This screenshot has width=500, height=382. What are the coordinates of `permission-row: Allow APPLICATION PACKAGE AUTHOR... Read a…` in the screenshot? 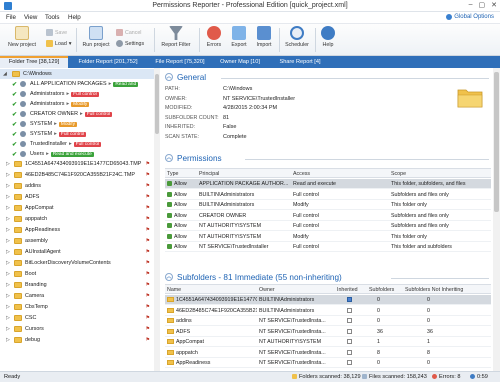 It's located at (328, 184).